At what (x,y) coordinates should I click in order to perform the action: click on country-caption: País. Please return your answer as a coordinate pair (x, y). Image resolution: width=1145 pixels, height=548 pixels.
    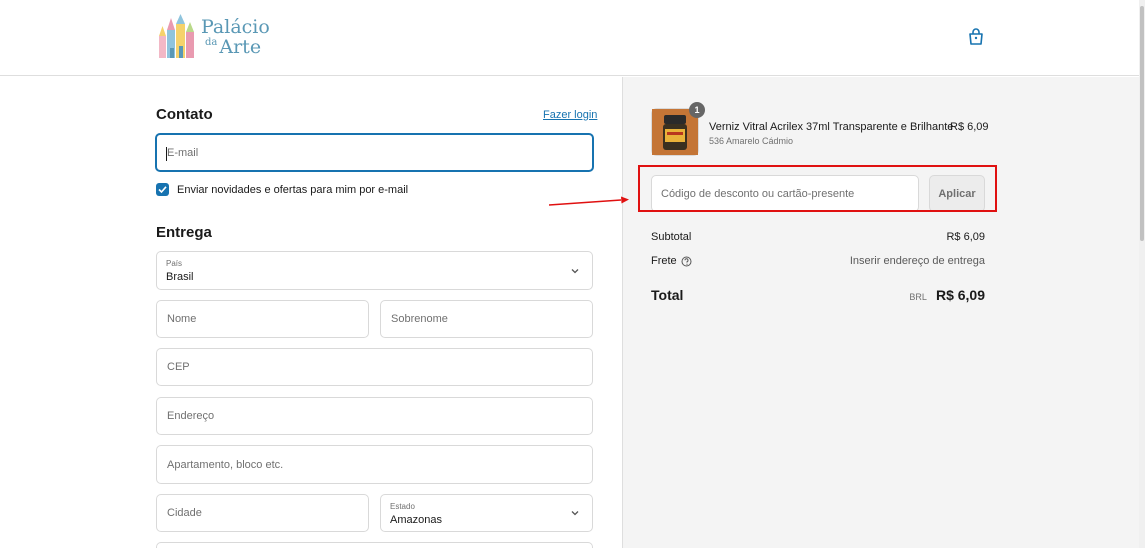
    Looking at the image, I should click on (174, 263).